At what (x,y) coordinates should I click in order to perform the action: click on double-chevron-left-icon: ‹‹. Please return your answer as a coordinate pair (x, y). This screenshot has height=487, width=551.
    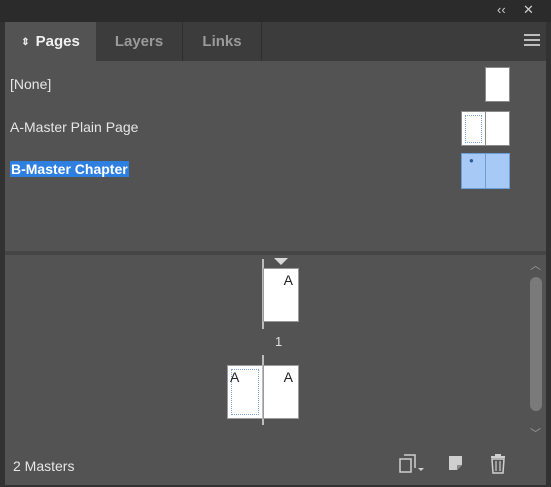
    Looking at the image, I should click on (501, 10).